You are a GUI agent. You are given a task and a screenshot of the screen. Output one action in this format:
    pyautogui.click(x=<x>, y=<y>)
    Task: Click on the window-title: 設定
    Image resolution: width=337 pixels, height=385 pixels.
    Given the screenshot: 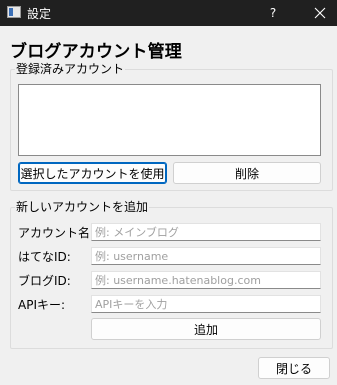 What is the action you would take?
    pyautogui.click(x=39, y=14)
    